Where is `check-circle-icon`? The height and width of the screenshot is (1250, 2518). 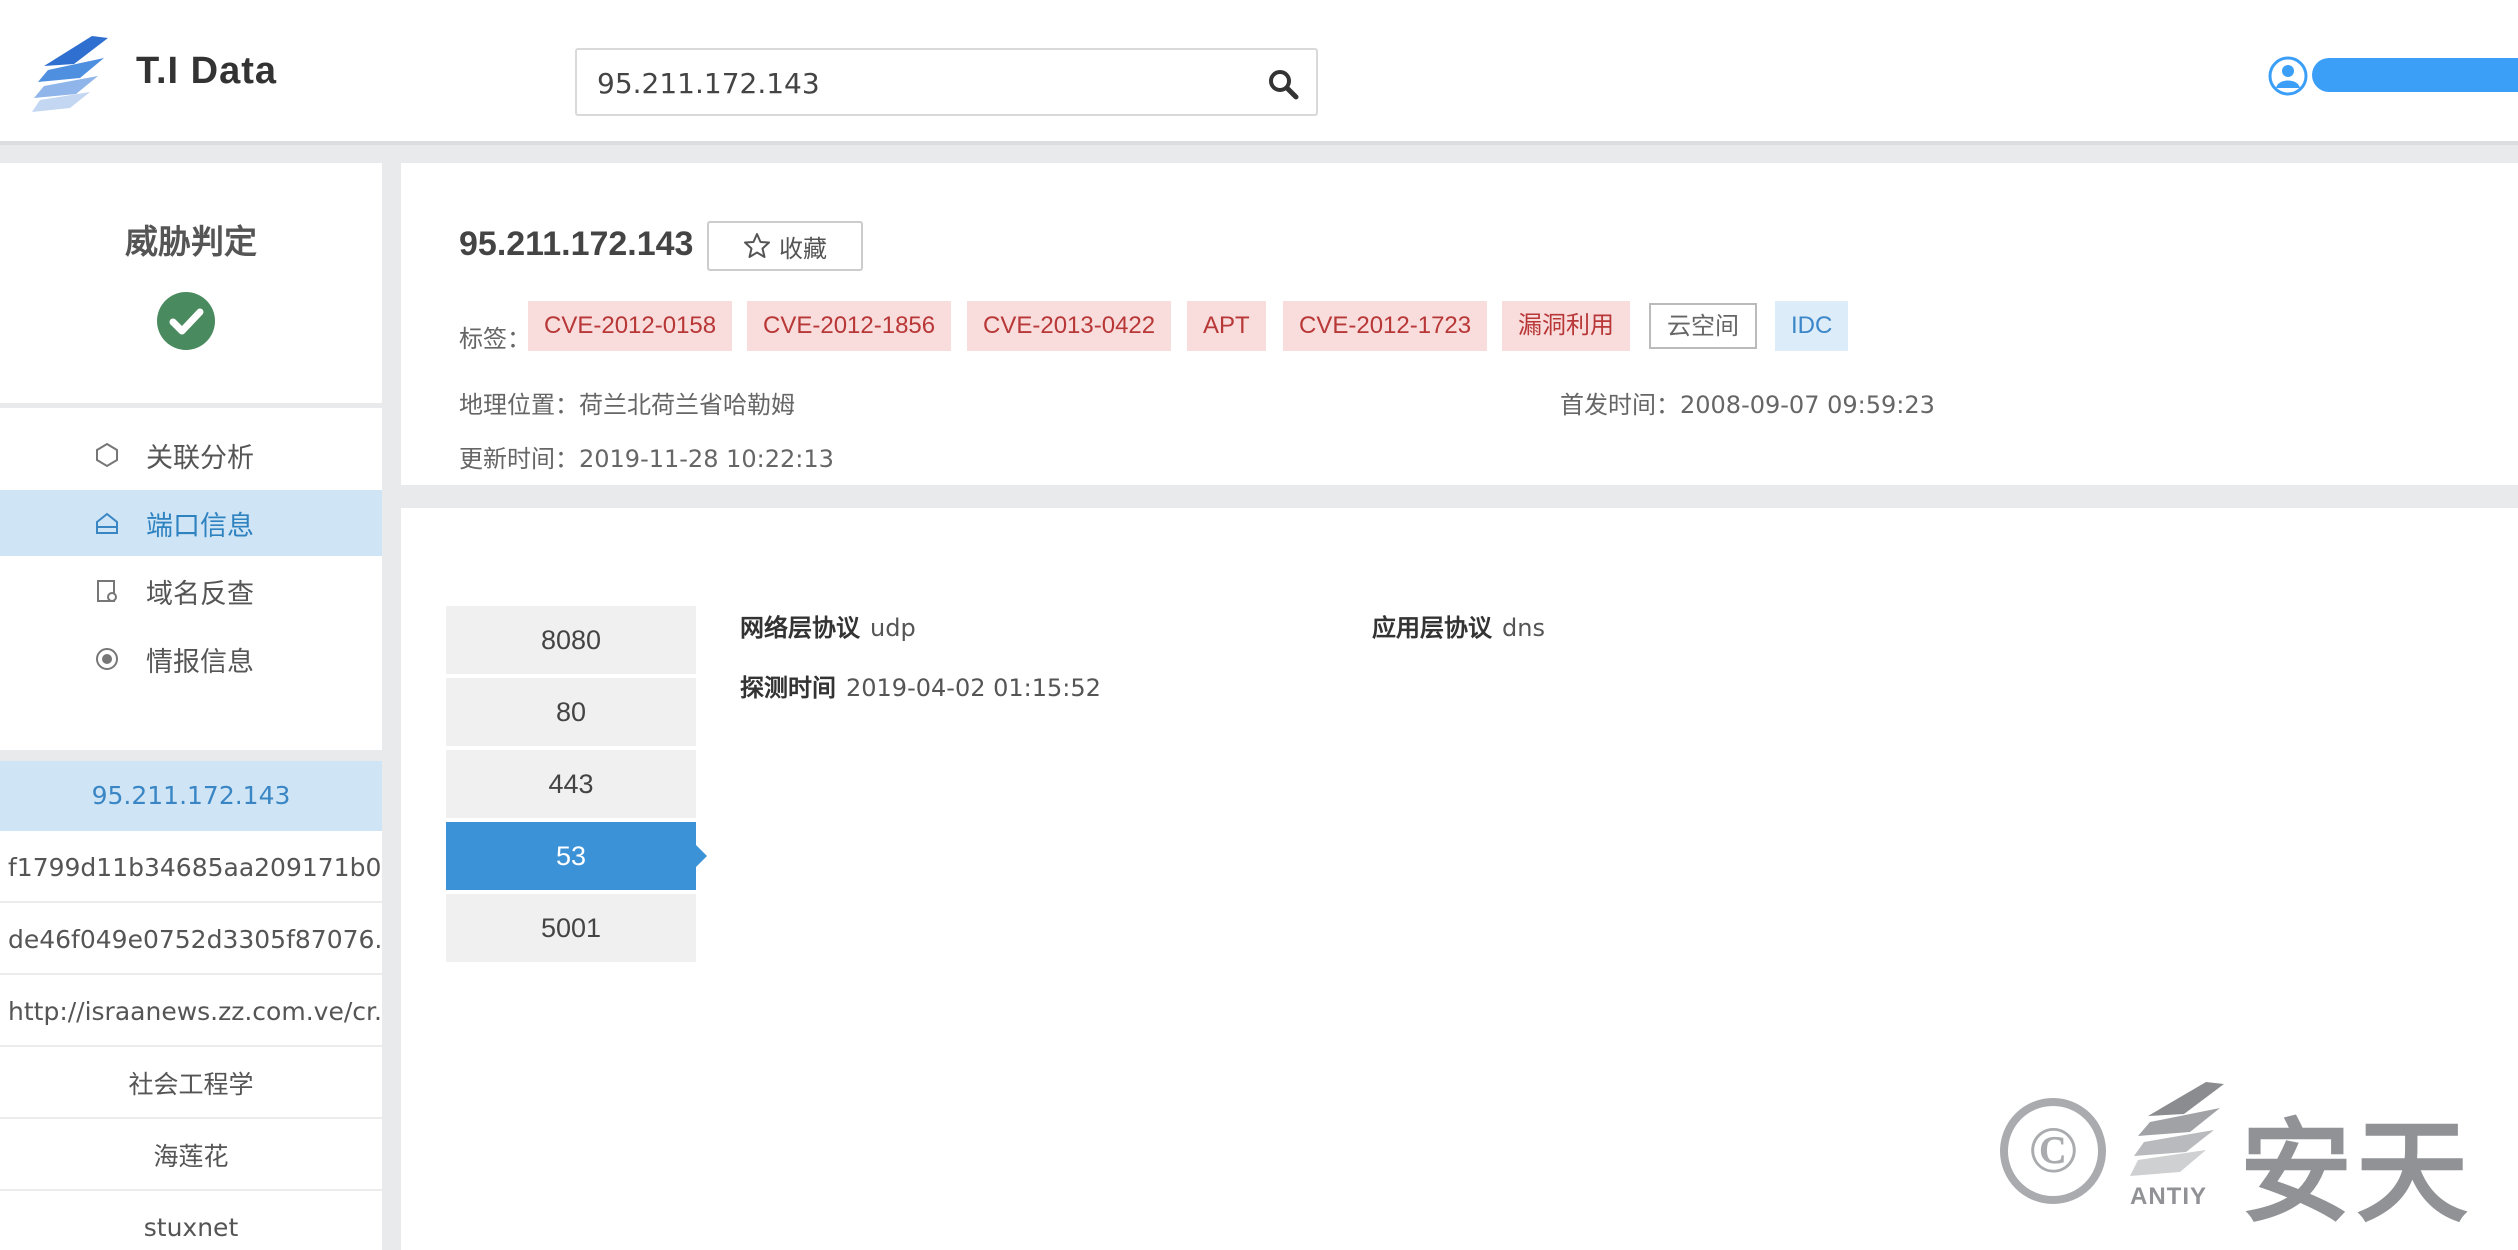
check-circle-icon is located at coordinates (186, 321).